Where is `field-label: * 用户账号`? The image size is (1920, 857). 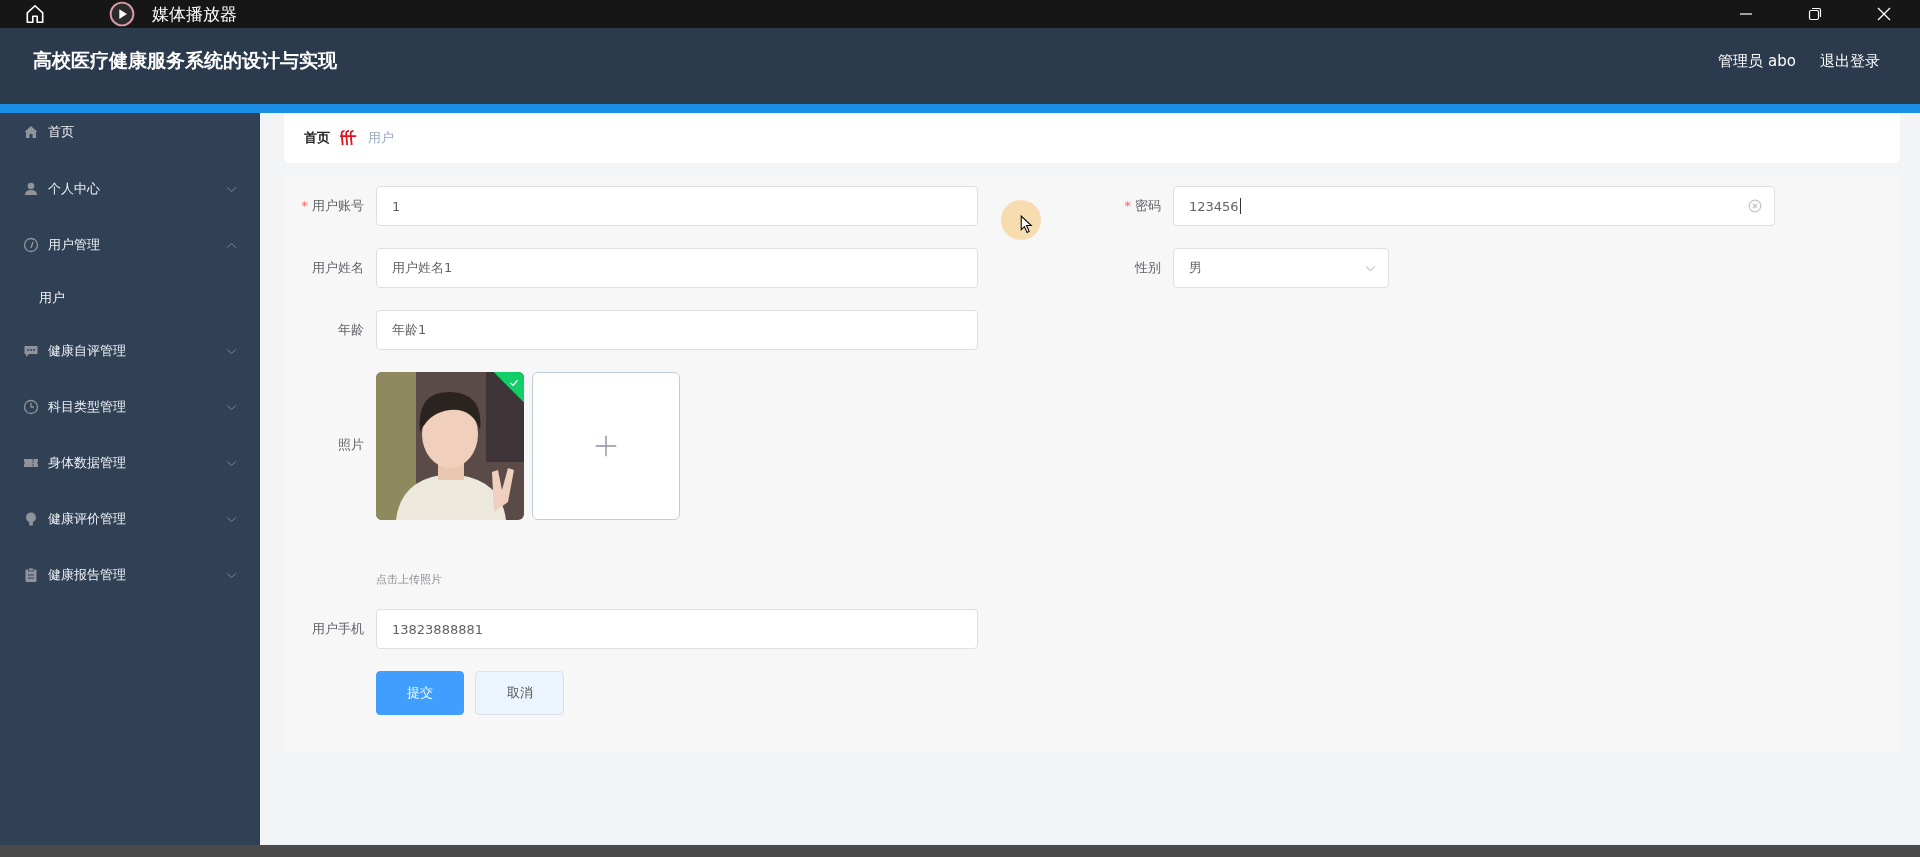
field-label: * 用户账号 is located at coordinates (332, 206).